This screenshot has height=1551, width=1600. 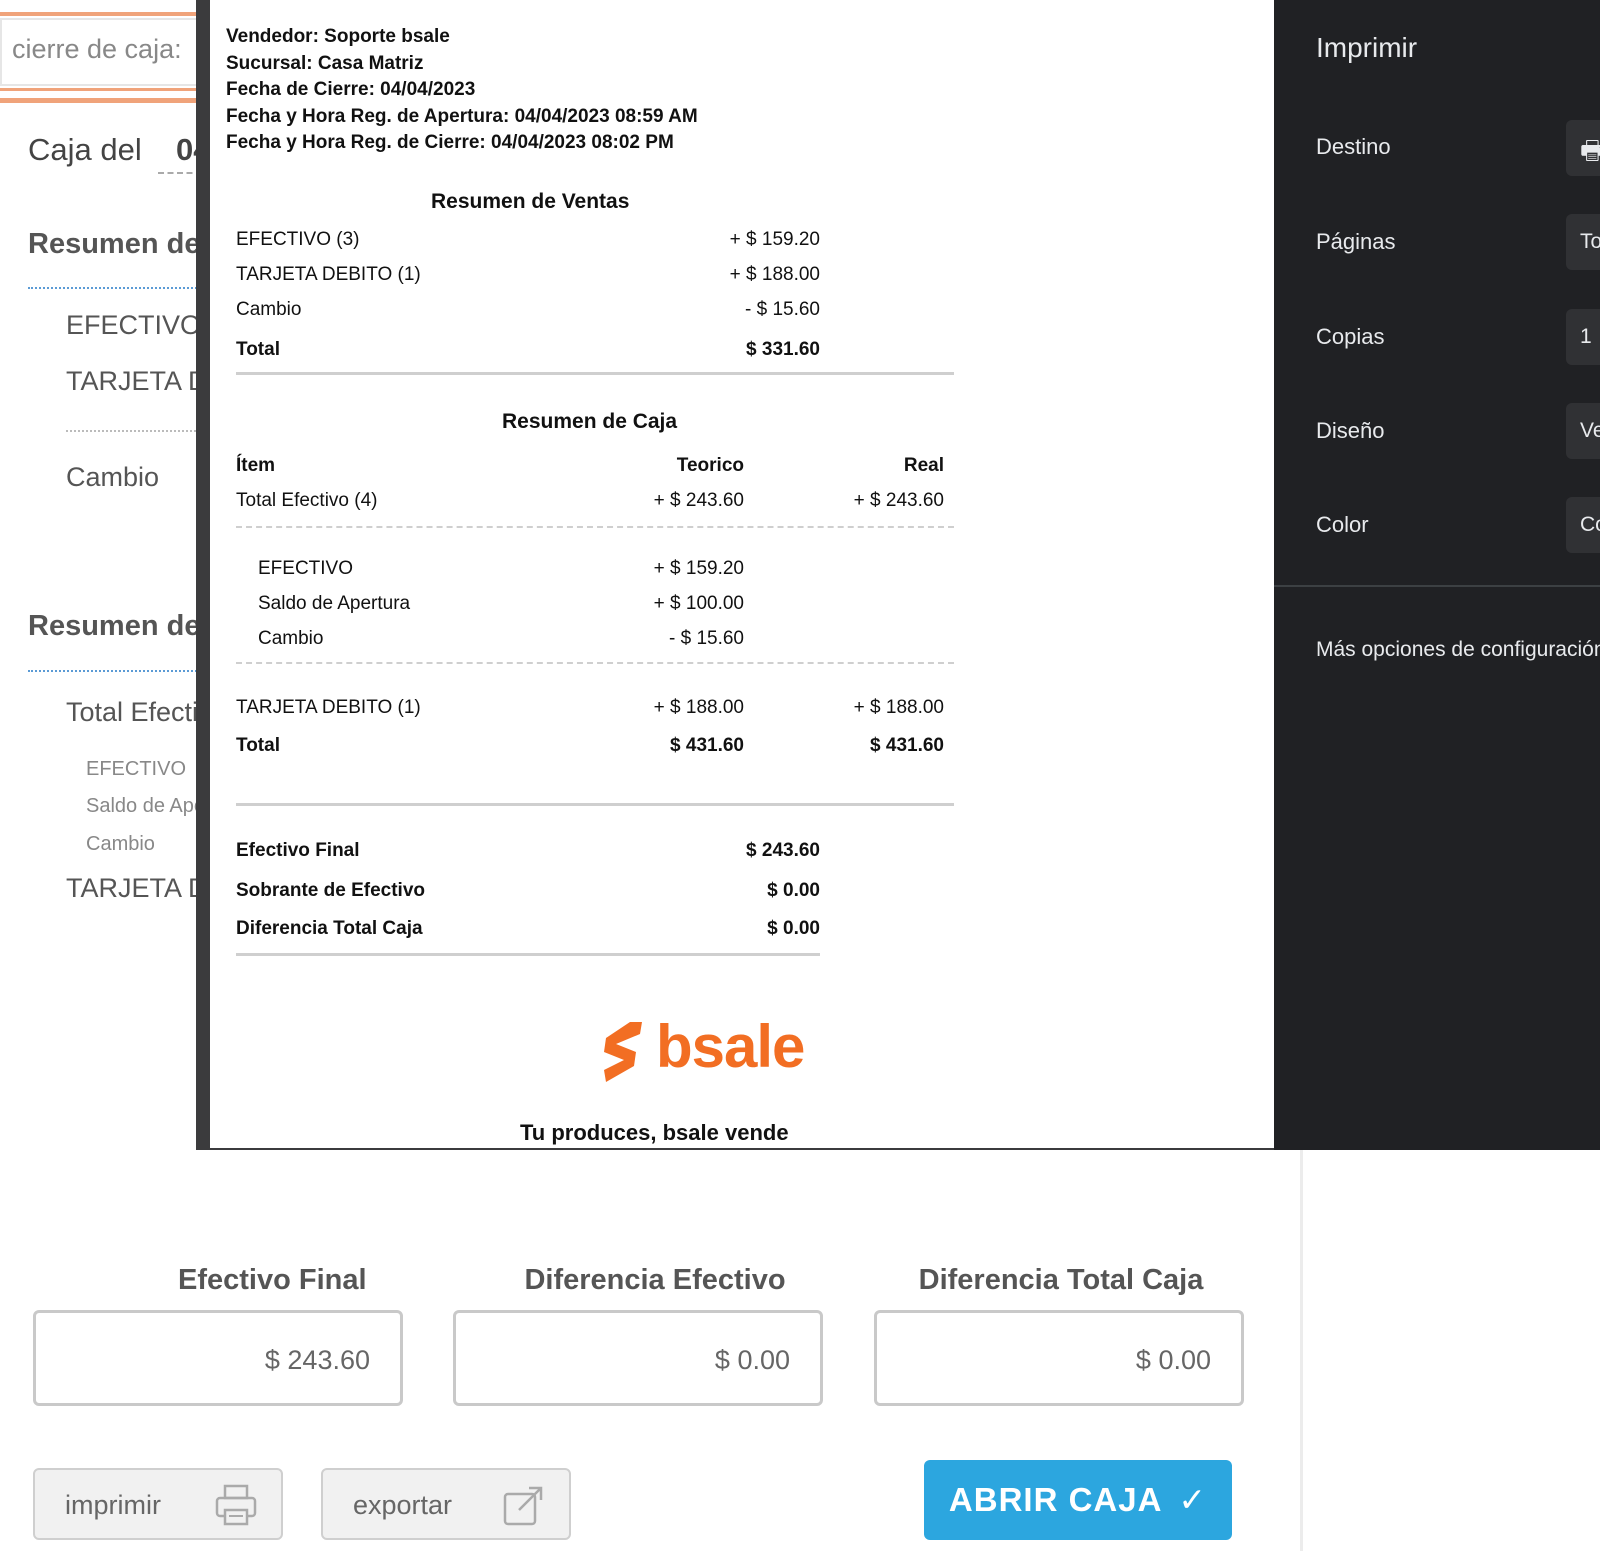 I want to click on receipt-caja-total-teorico: $ 431.60, so click(x=707, y=745).